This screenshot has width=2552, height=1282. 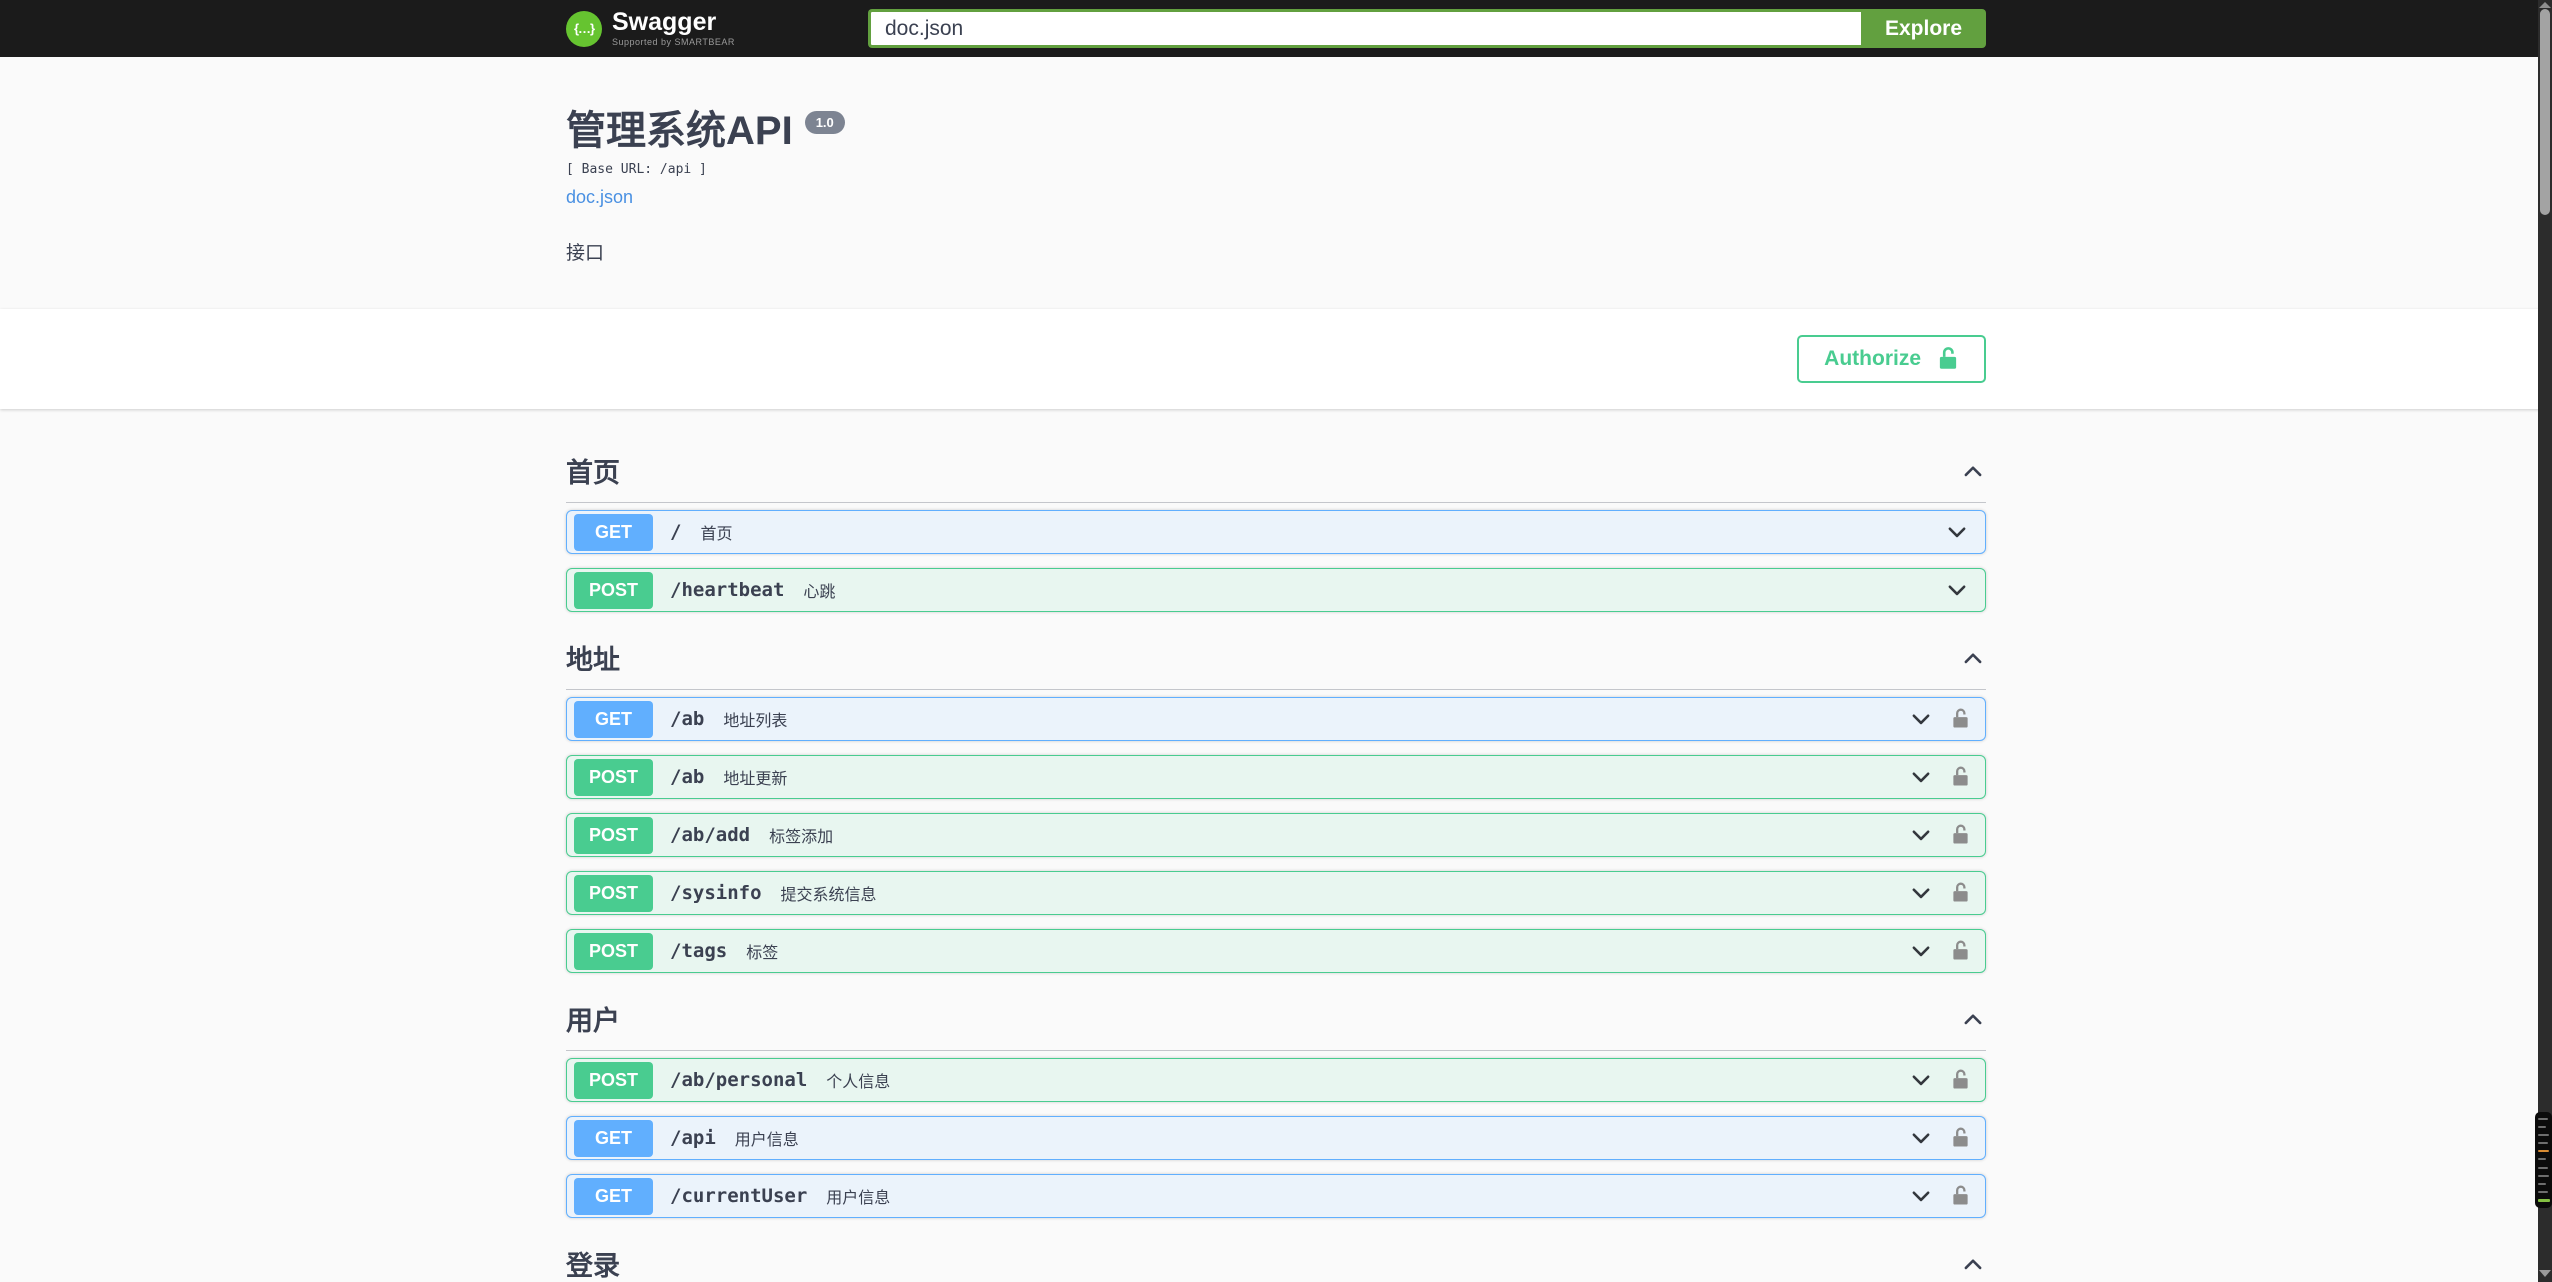 What do you see at coordinates (858, 1082) in the screenshot?
I see `operation-summary: 个人信息` at bounding box center [858, 1082].